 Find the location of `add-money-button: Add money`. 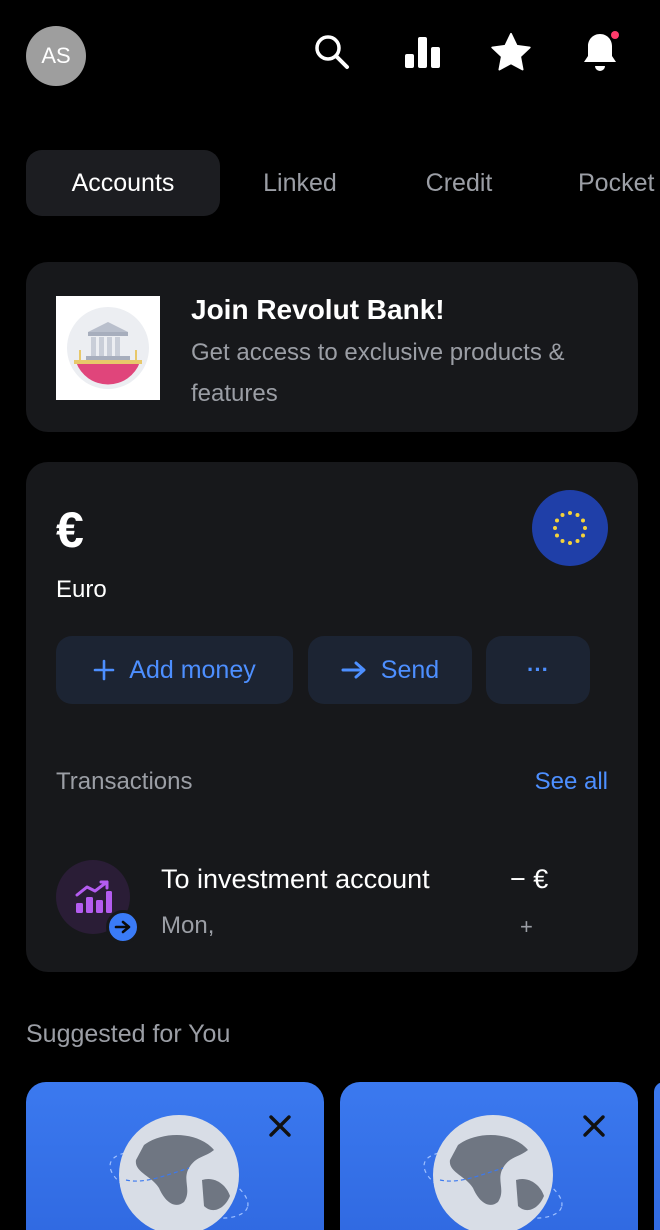

add-money-button: Add money is located at coordinates (174, 670).